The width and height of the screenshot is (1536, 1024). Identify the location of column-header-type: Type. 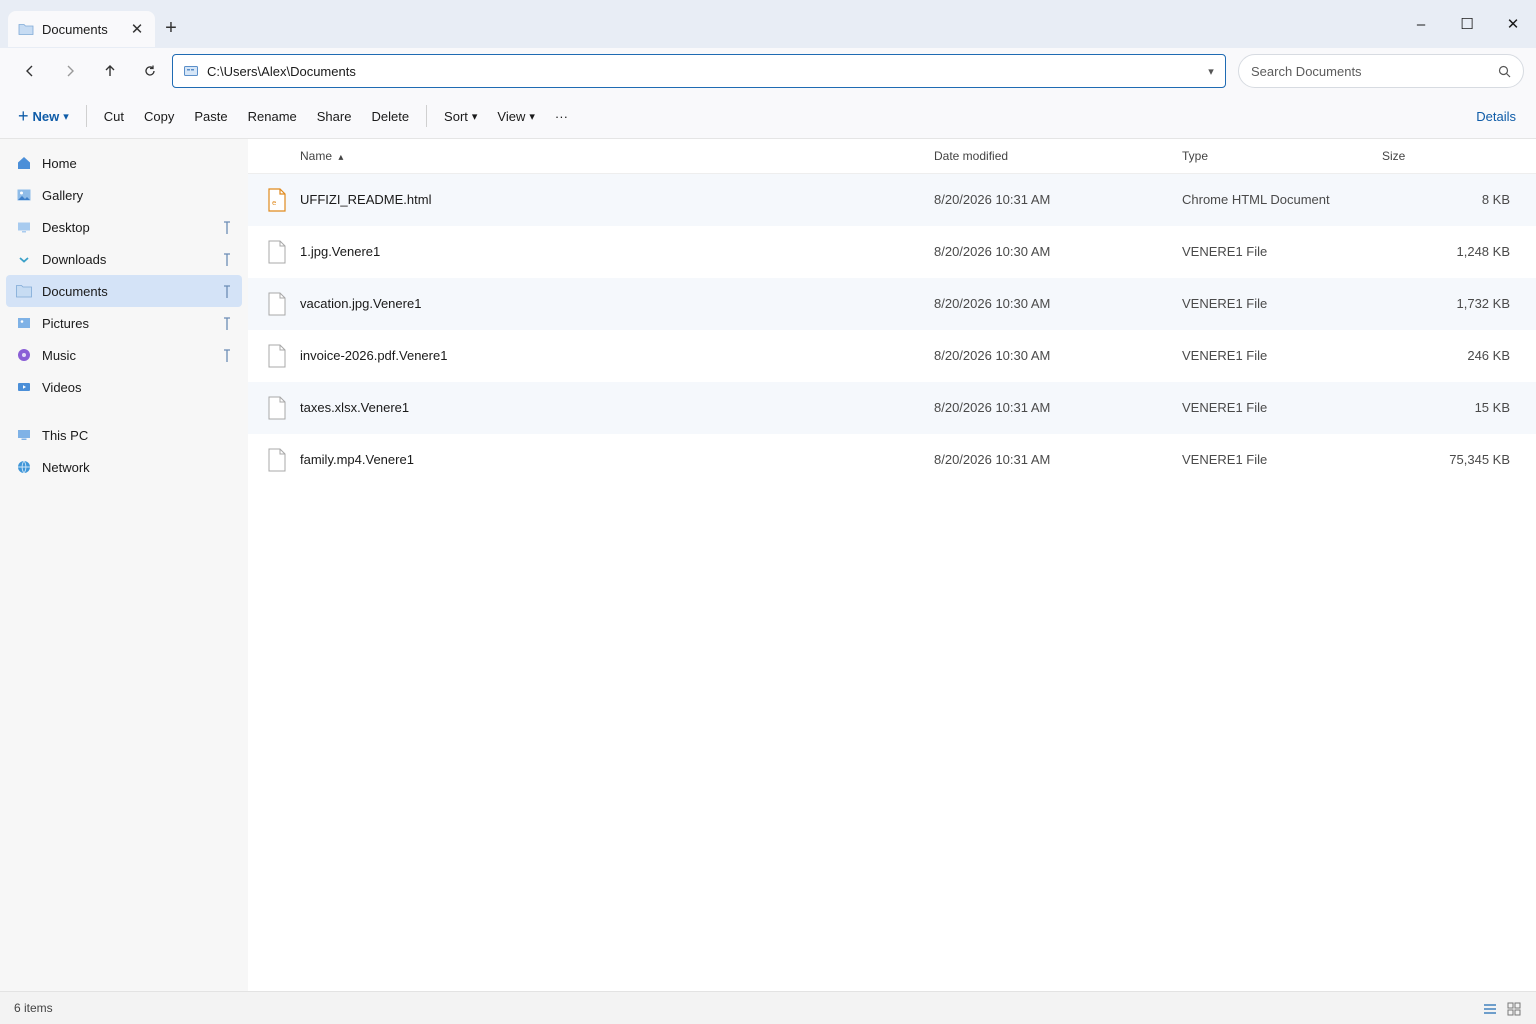
(1195, 156).